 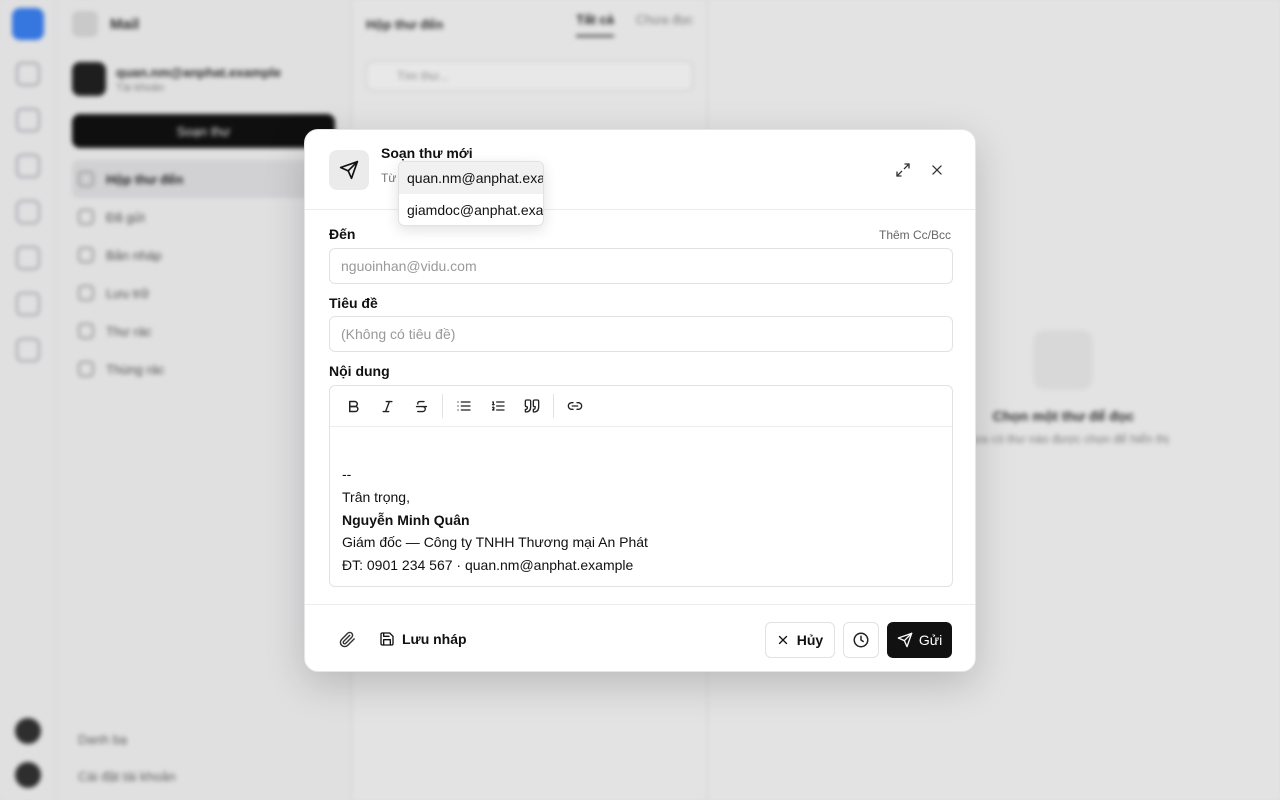 I want to click on bullet-list-icon, so click(x=464, y=406).